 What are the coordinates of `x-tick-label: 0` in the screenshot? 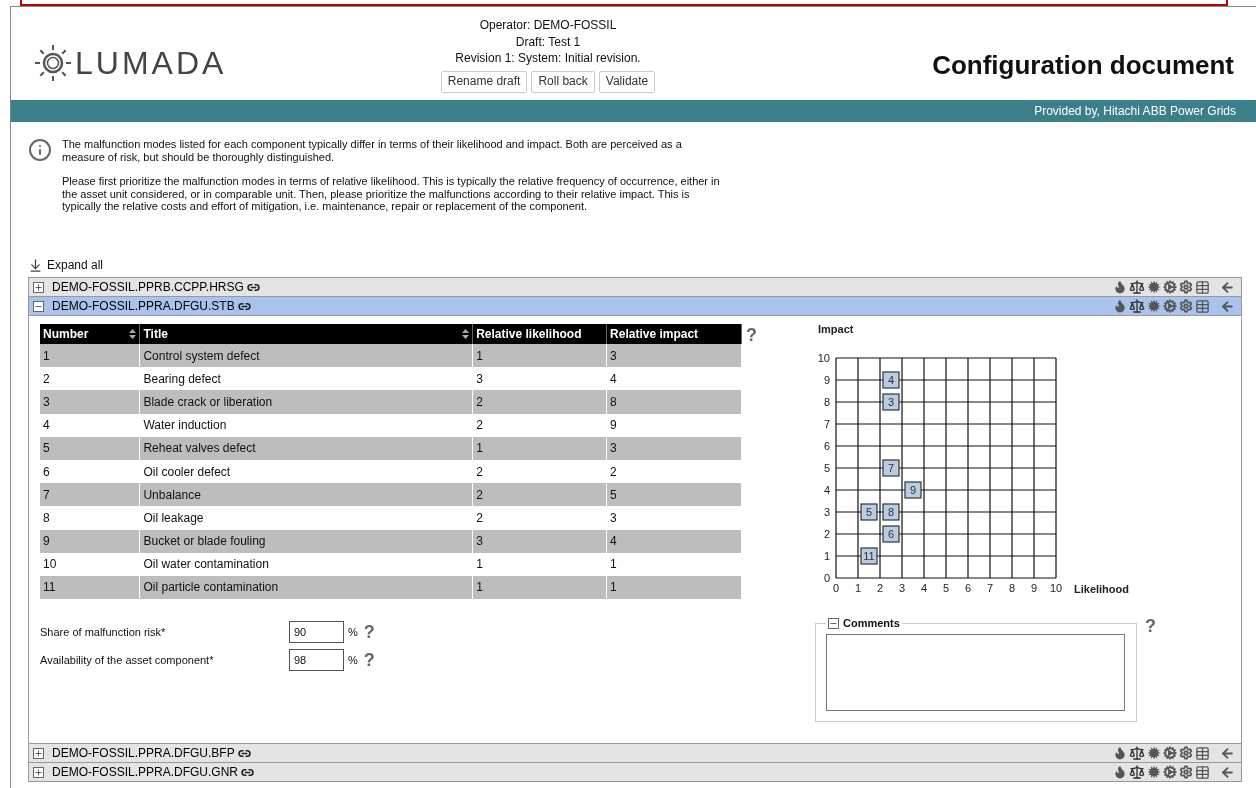 It's located at (836, 588).